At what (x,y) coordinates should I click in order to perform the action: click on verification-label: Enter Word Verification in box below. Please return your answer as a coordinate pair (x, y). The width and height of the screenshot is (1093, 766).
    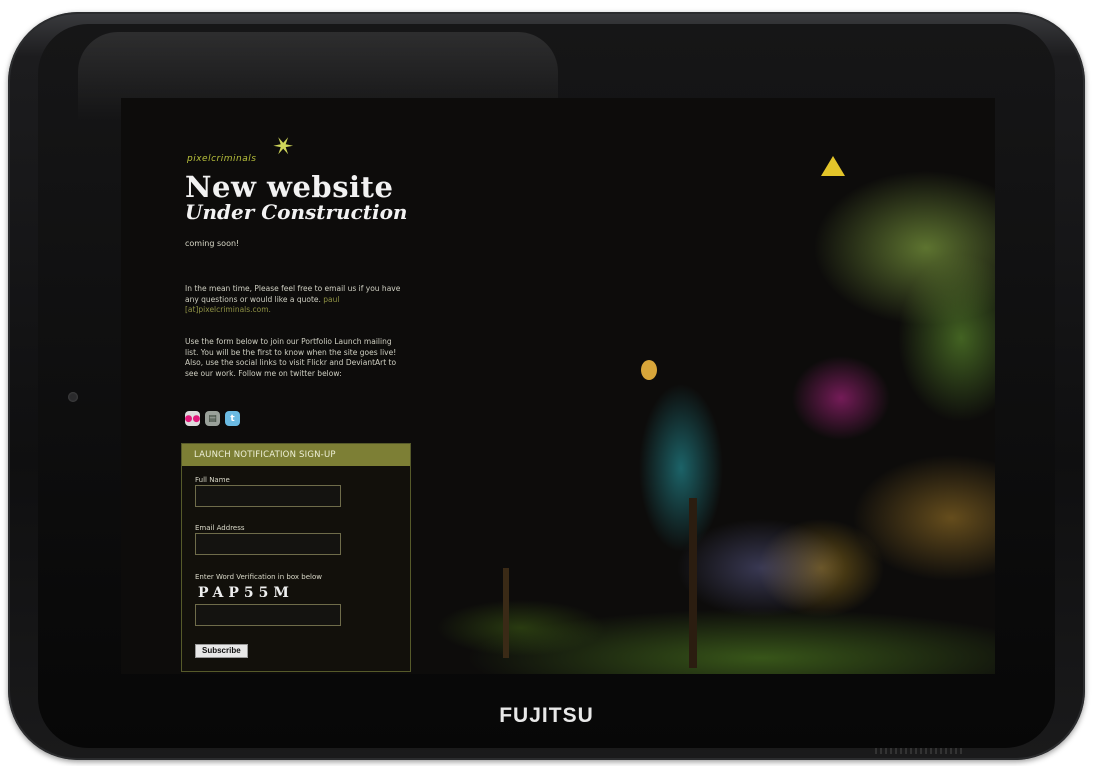
    Looking at the image, I should click on (258, 577).